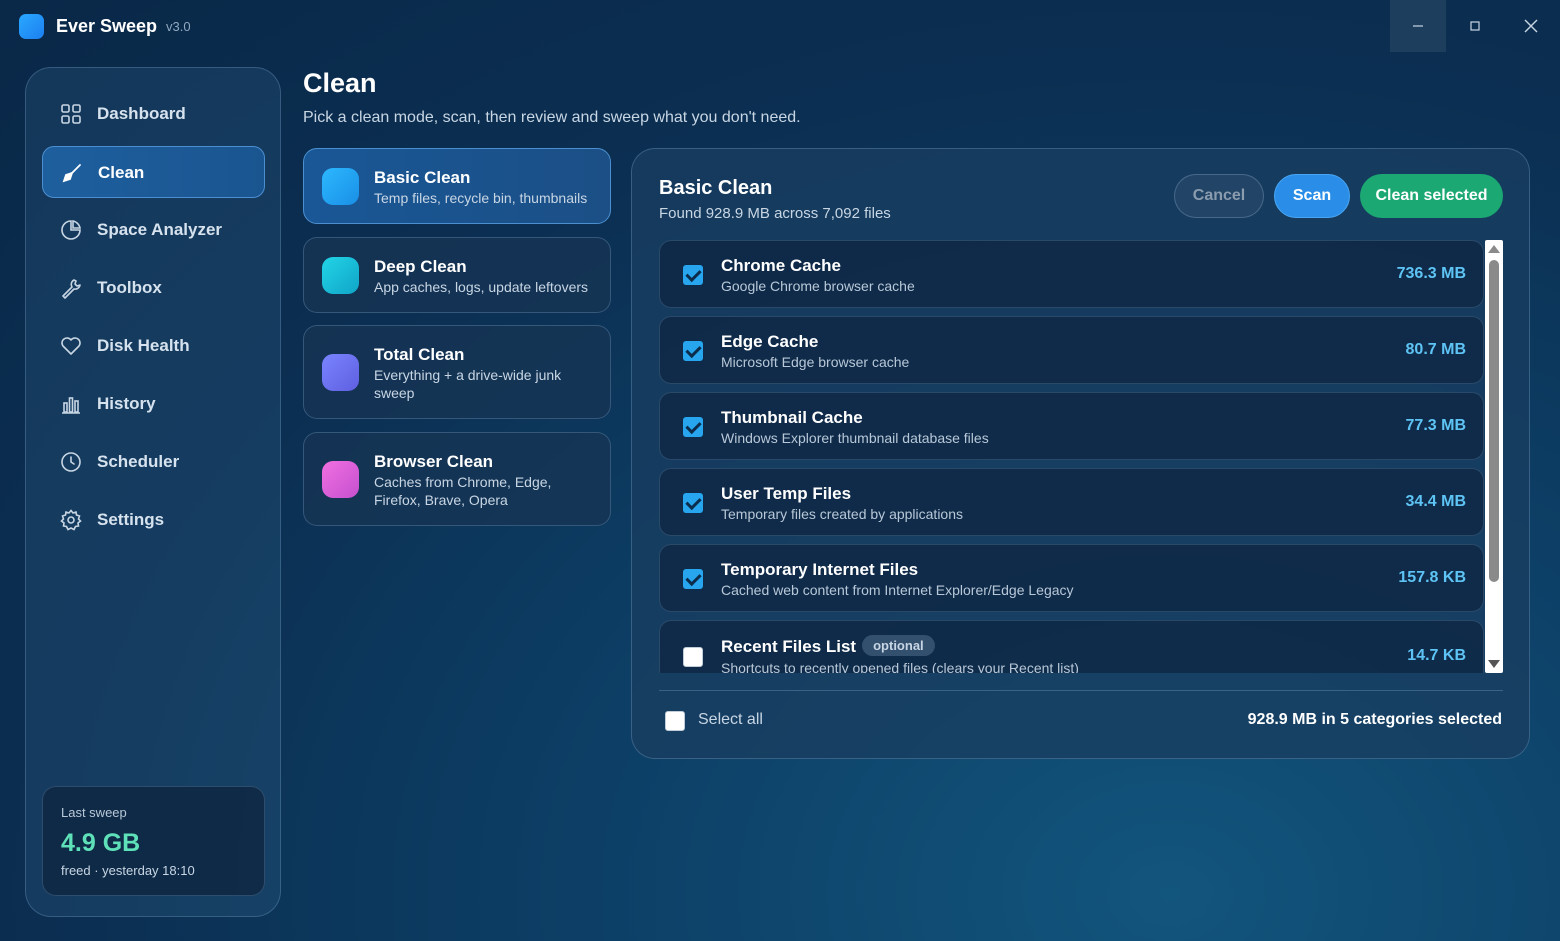 This screenshot has height=941, width=1560. Describe the element at coordinates (178, 26) in the screenshot. I see `app-version: v3.0` at that location.